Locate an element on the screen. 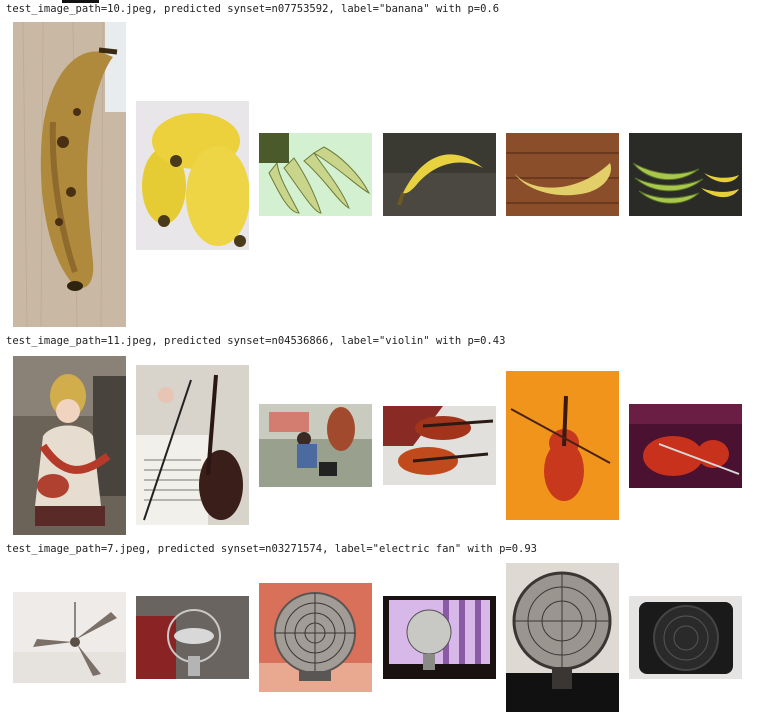  query-image-violin is located at coordinates (69, 445).